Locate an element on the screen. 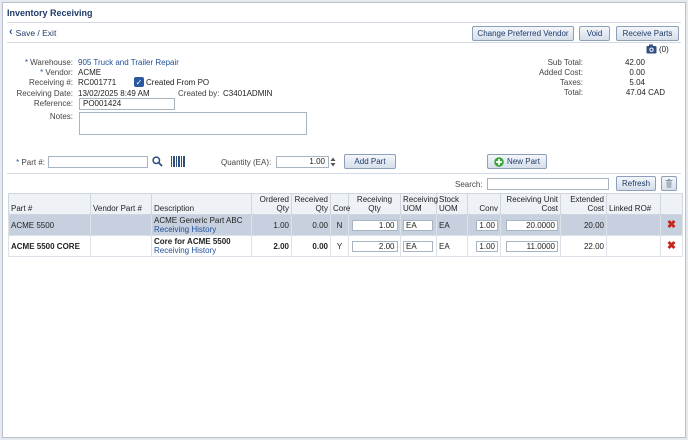 This screenshot has height=440, width=688. search-label: Search: is located at coordinates (469, 184).